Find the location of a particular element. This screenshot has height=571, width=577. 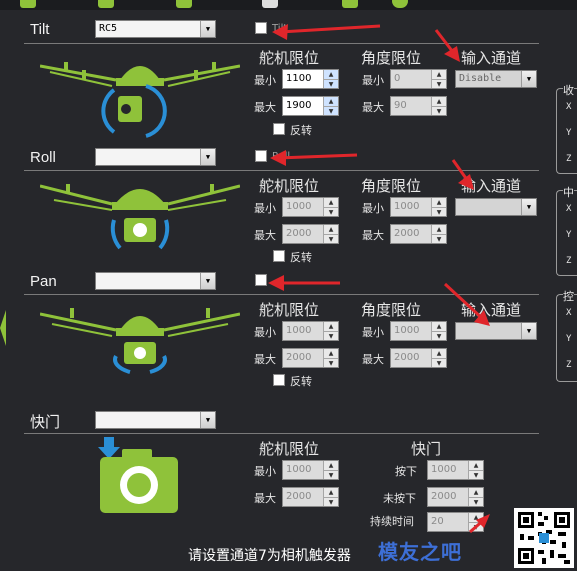

tilt-input-channel-value: Disable is located at coordinates (480, 78).